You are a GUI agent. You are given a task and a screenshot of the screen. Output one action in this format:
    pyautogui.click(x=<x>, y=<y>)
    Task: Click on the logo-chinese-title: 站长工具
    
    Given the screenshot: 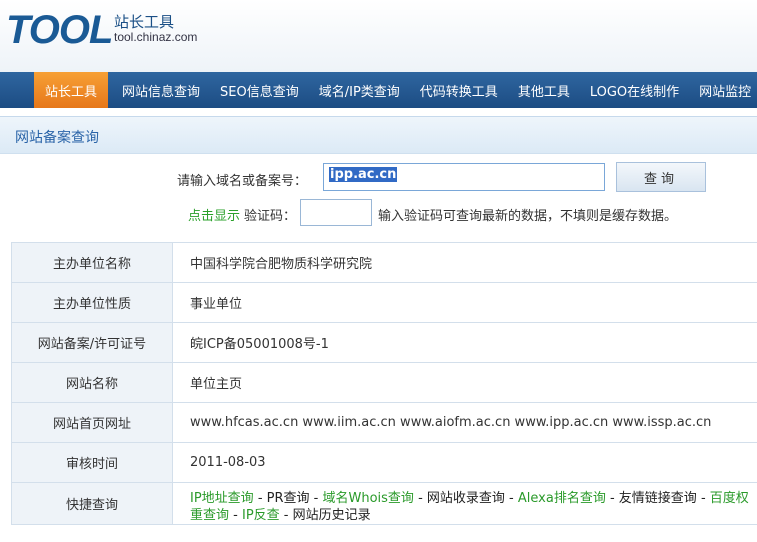 What is the action you would take?
    pyautogui.click(x=144, y=22)
    